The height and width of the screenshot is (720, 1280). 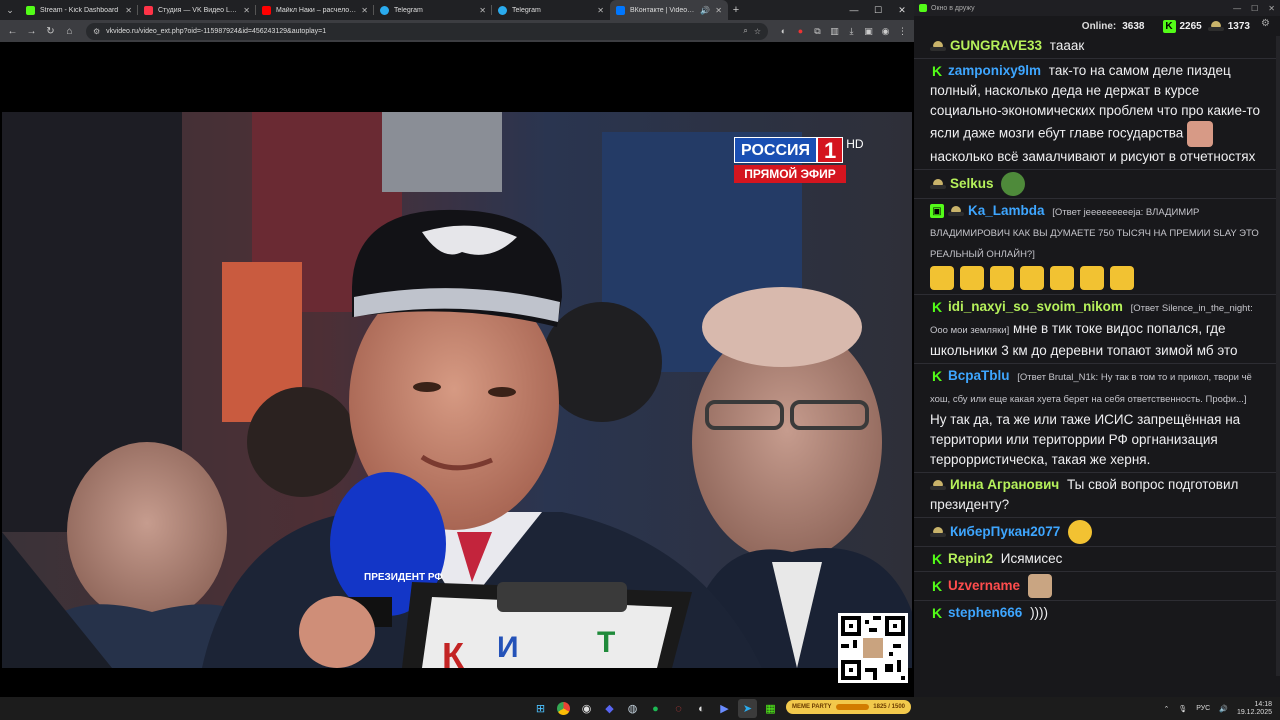 I want to click on media-player-icon: ▶, so click(x=724, y=708).